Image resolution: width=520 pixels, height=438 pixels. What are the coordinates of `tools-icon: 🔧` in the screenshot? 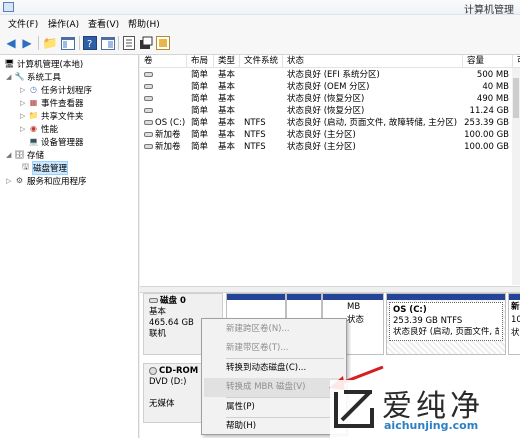 It's located at (19, 76).